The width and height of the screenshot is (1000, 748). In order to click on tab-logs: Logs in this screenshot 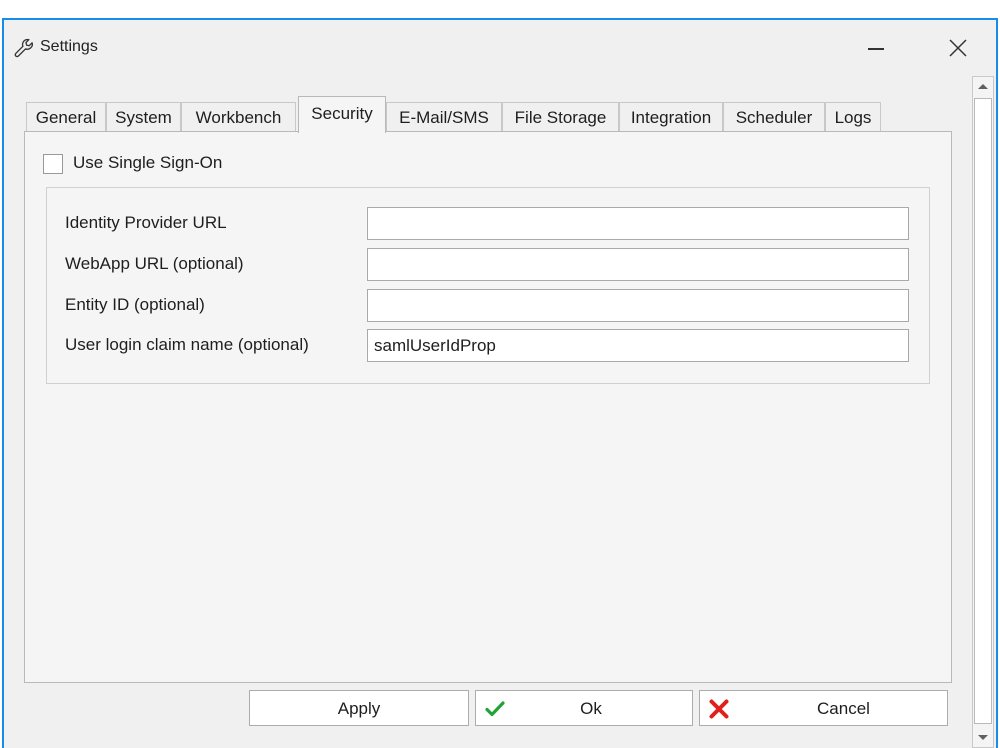, I will do `click(853, 117)`.